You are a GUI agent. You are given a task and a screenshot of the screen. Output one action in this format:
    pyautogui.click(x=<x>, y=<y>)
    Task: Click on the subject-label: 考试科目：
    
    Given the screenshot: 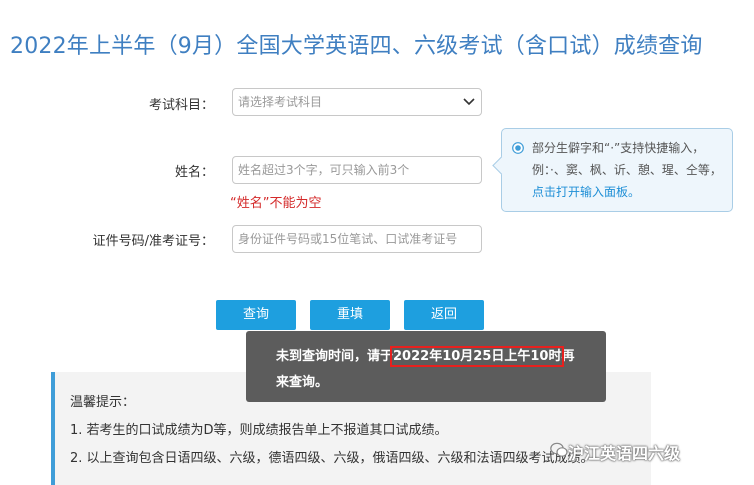 What is the action you would take?
    pyautogui.click(x=181, y=105)
    